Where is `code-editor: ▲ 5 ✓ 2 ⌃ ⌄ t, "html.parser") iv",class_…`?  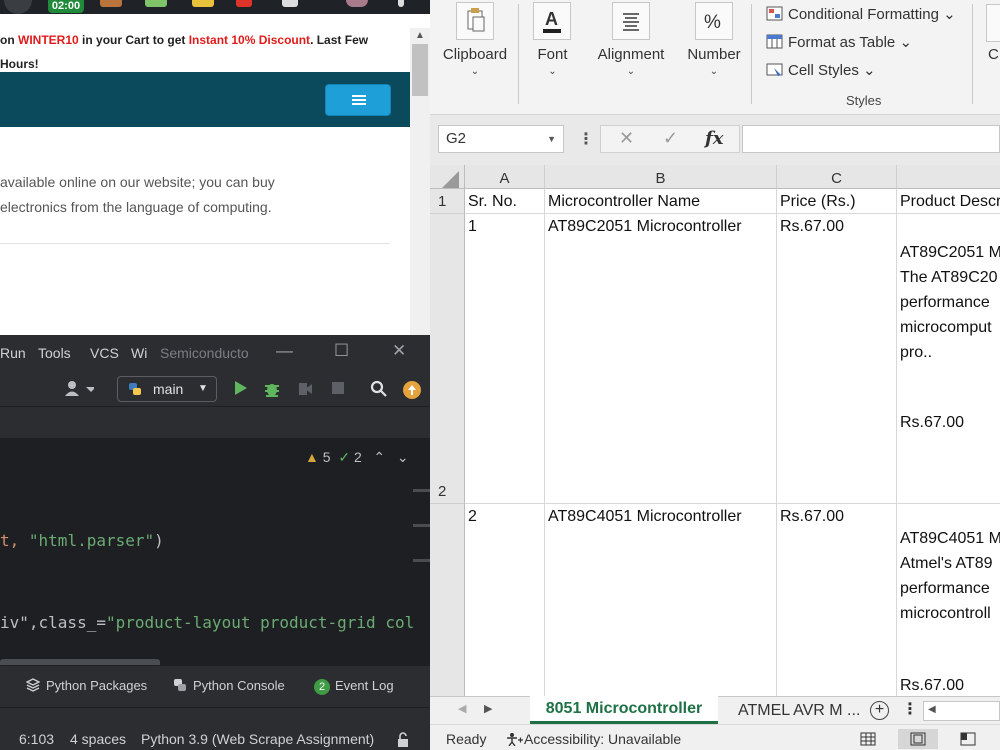
code-editor: ▲ 5 ✓ 2 ⌃ ⌄ t, "html.parser") iv",class_… is located at coordinates (215, 553).